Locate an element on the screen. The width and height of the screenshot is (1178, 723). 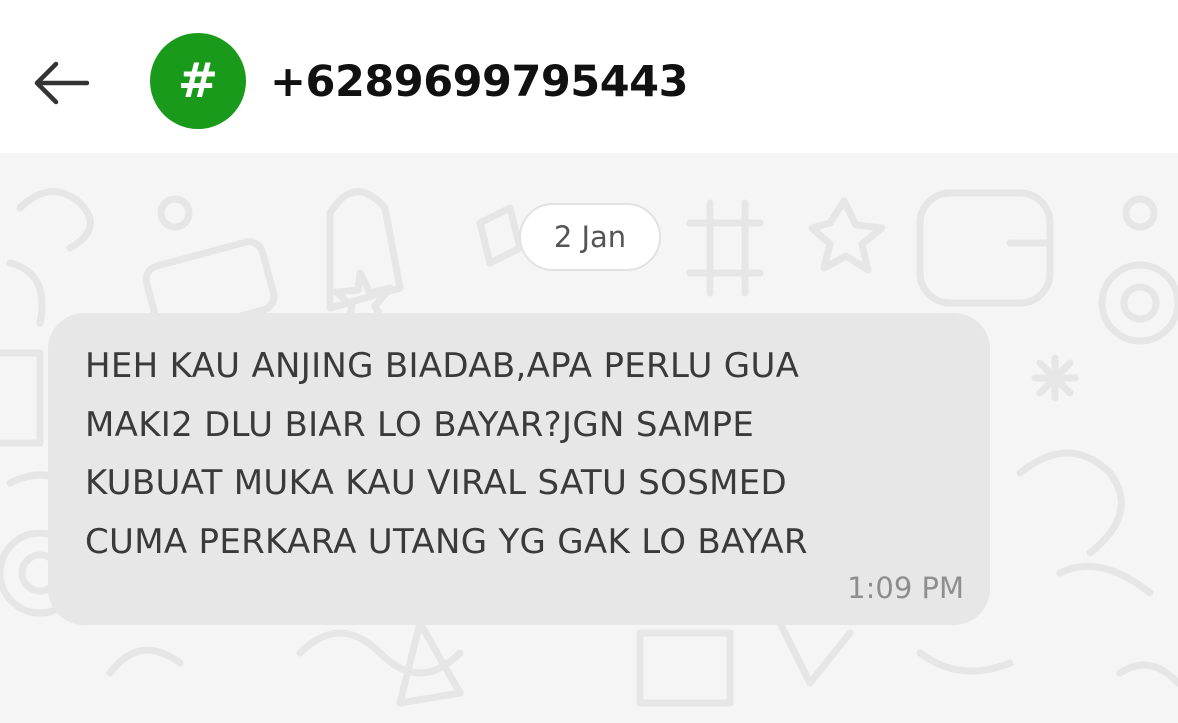
date-separator: 2 Jan is located at coordinates (590, 237).